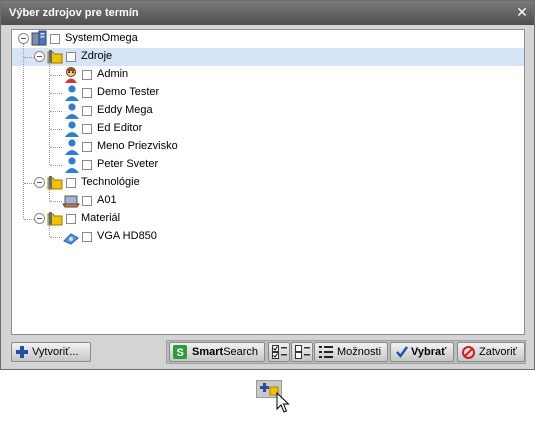 The width and height of the screenshot is (535, 441). I want to click on mouse-cursor-icon, so click(283, 402).